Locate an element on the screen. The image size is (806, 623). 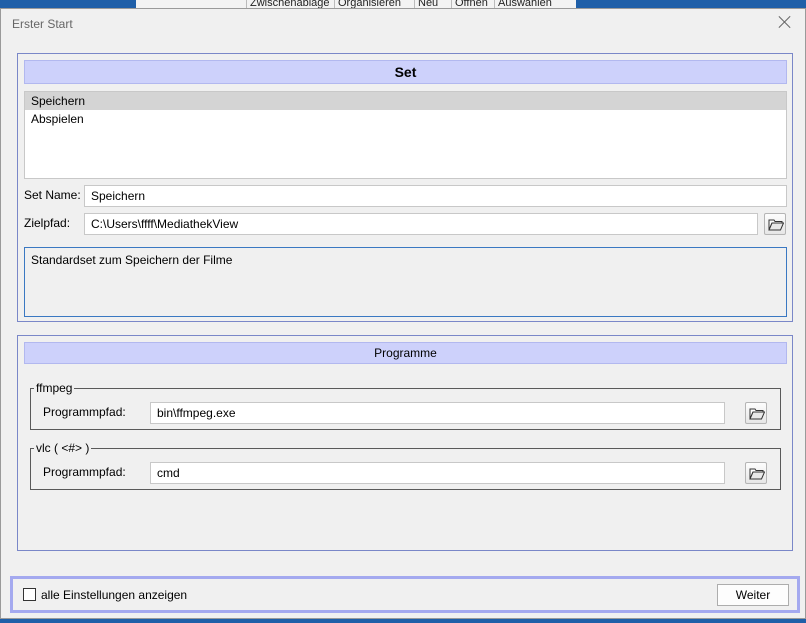
show-all-settings-checkbox is located at coordinates (29, 594).